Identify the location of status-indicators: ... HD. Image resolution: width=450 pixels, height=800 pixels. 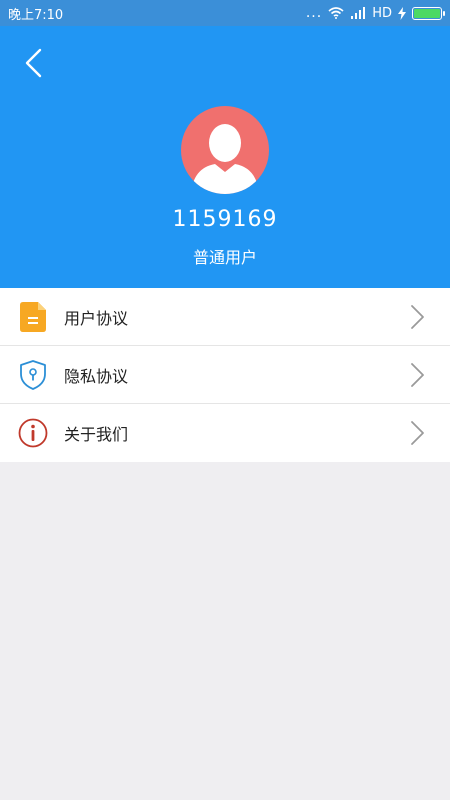
(375, 13).